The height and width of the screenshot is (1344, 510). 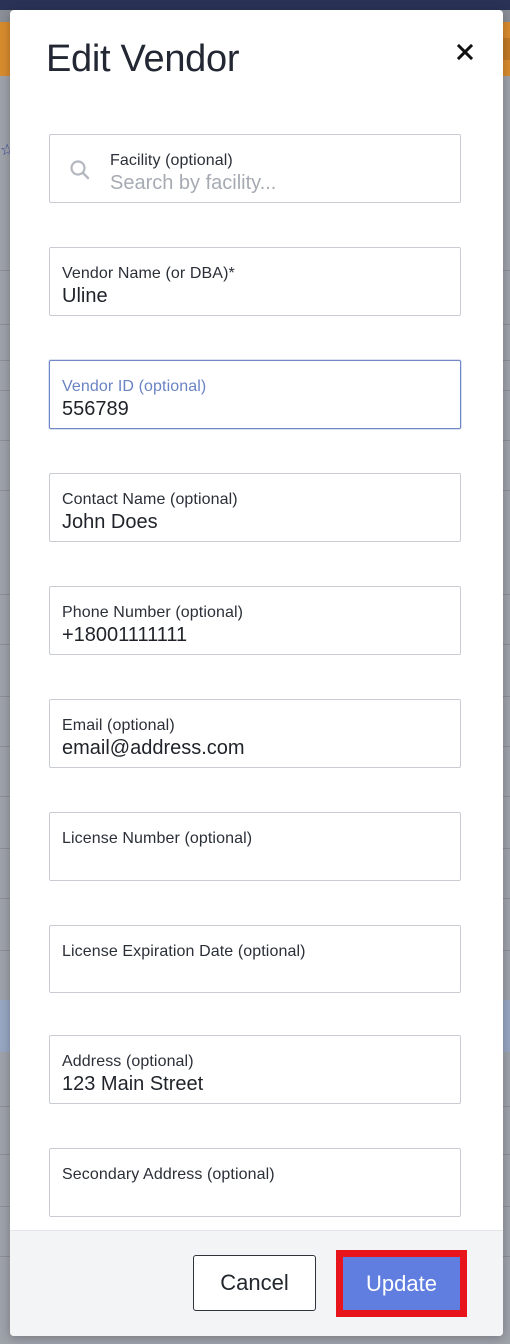 What do you see at coordinates (255, 846) in the screenshot?
I see `license-number-field: License Number (optional)` at bounding box center [255, 846].